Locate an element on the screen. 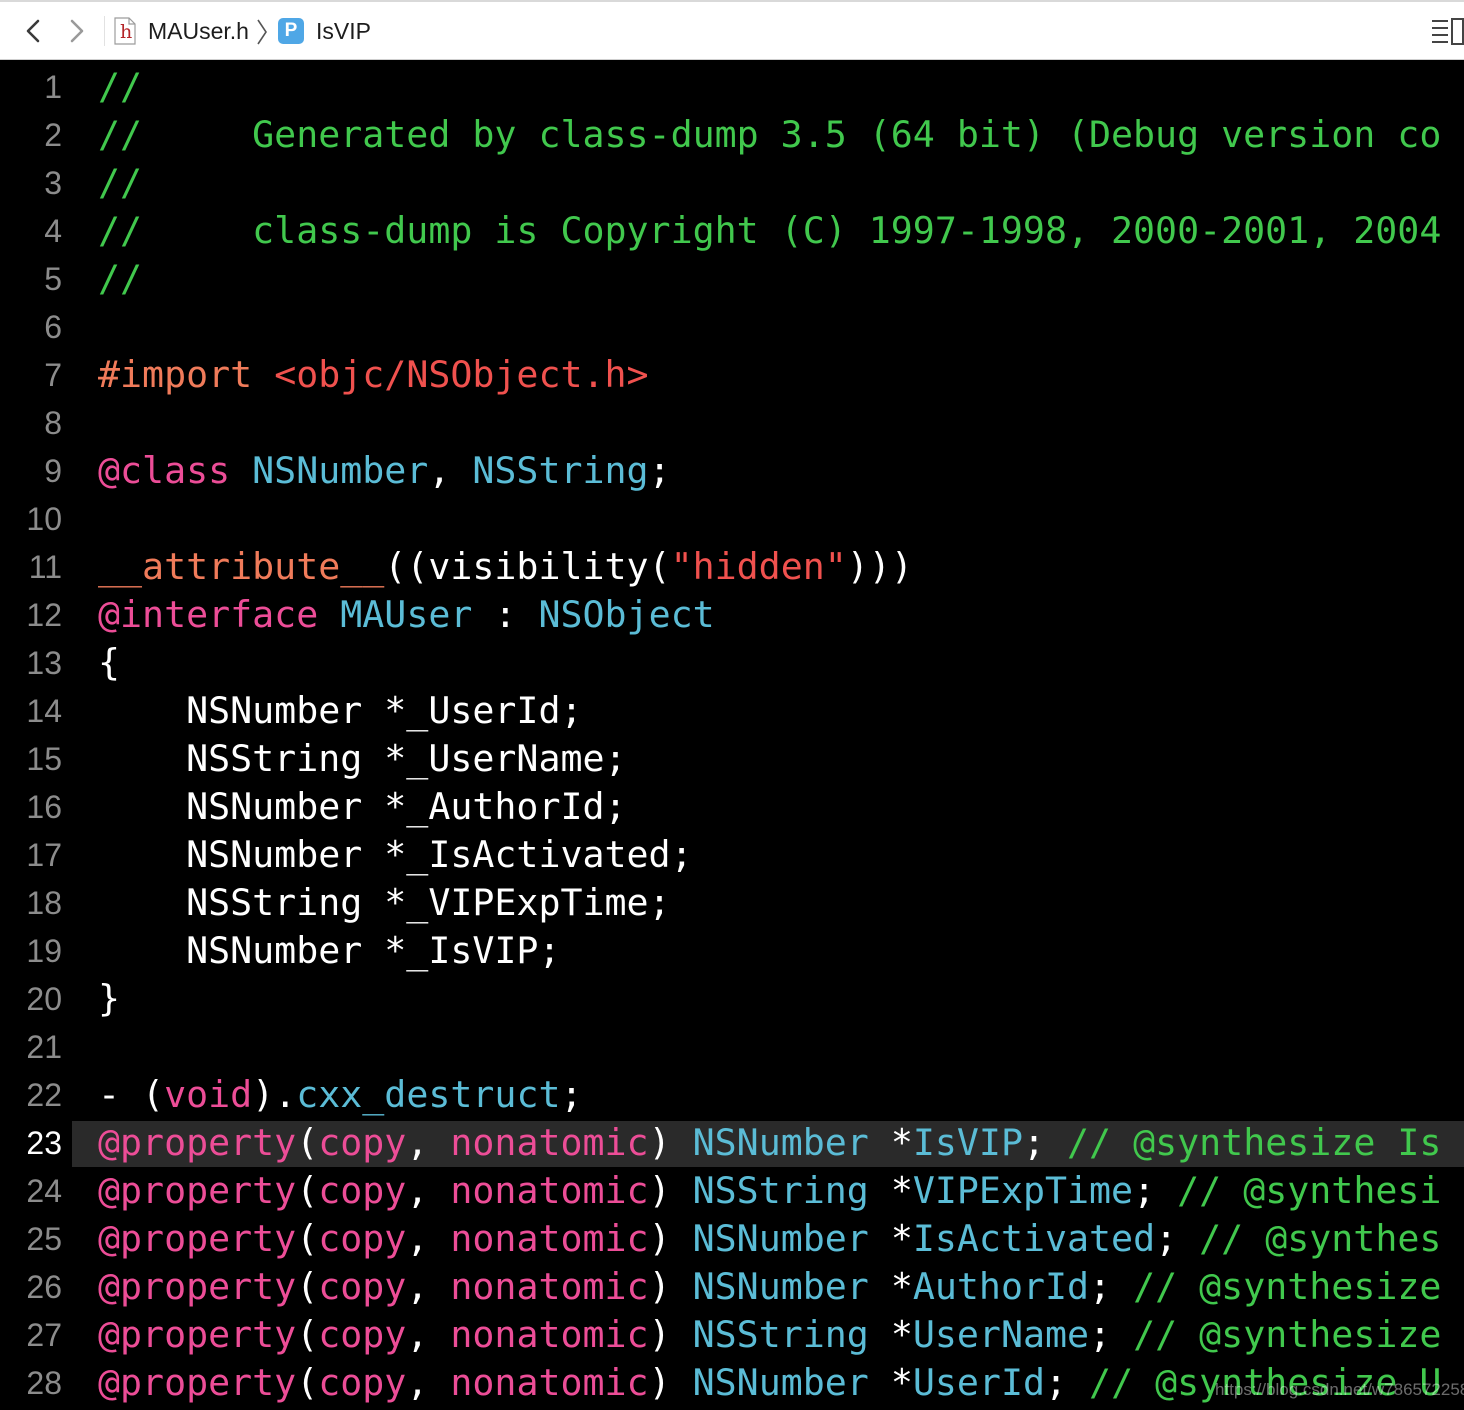  chevron-right-icon is located at coordinates (77, 31).